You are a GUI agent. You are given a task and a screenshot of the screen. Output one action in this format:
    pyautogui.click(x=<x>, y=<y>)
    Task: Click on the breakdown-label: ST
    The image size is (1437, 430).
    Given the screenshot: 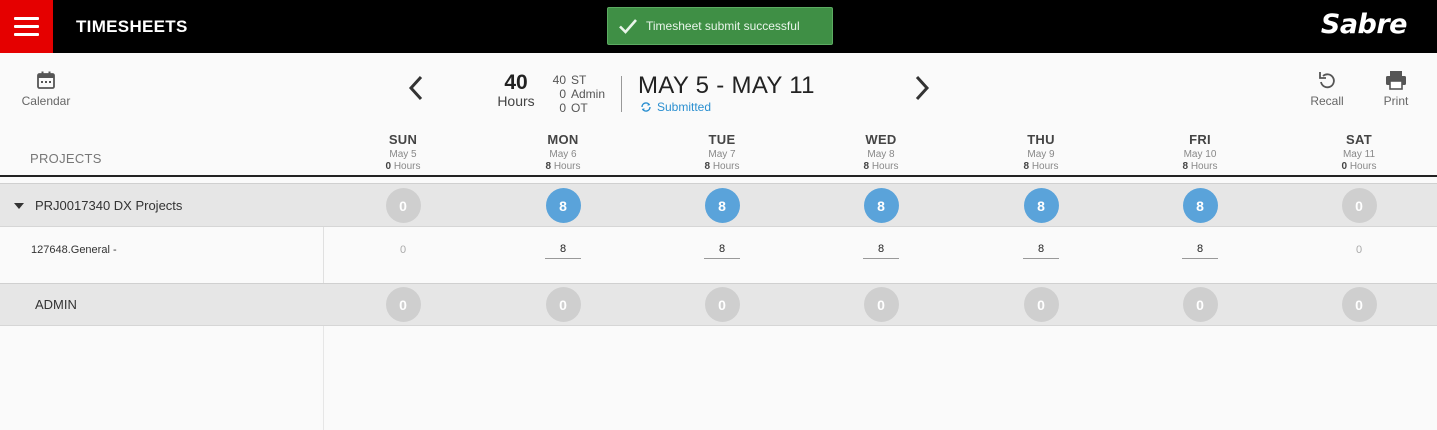 What is the action you would take?
    pyautogui.click(x=579, y=80)
    